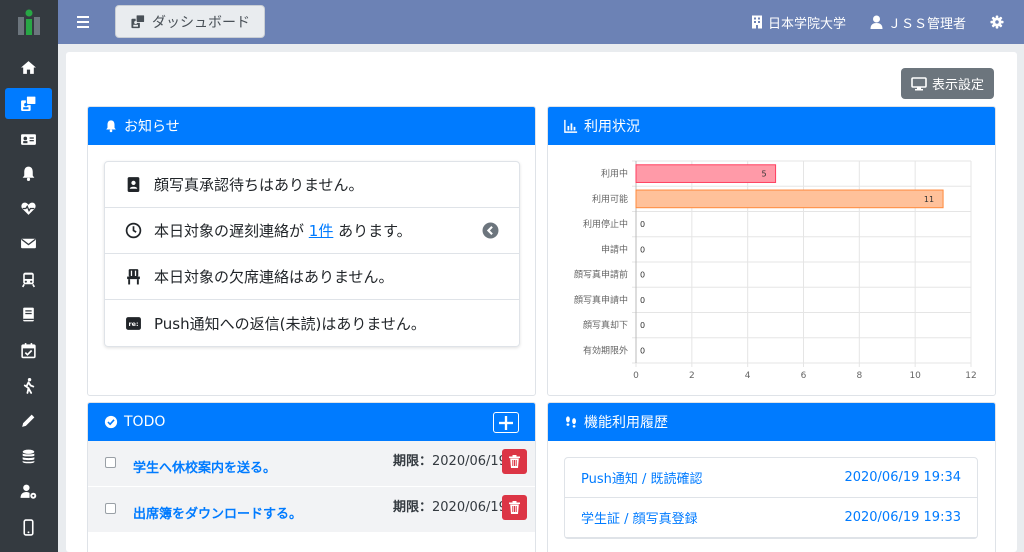  I want to click on user-icon, so click(876, 22).